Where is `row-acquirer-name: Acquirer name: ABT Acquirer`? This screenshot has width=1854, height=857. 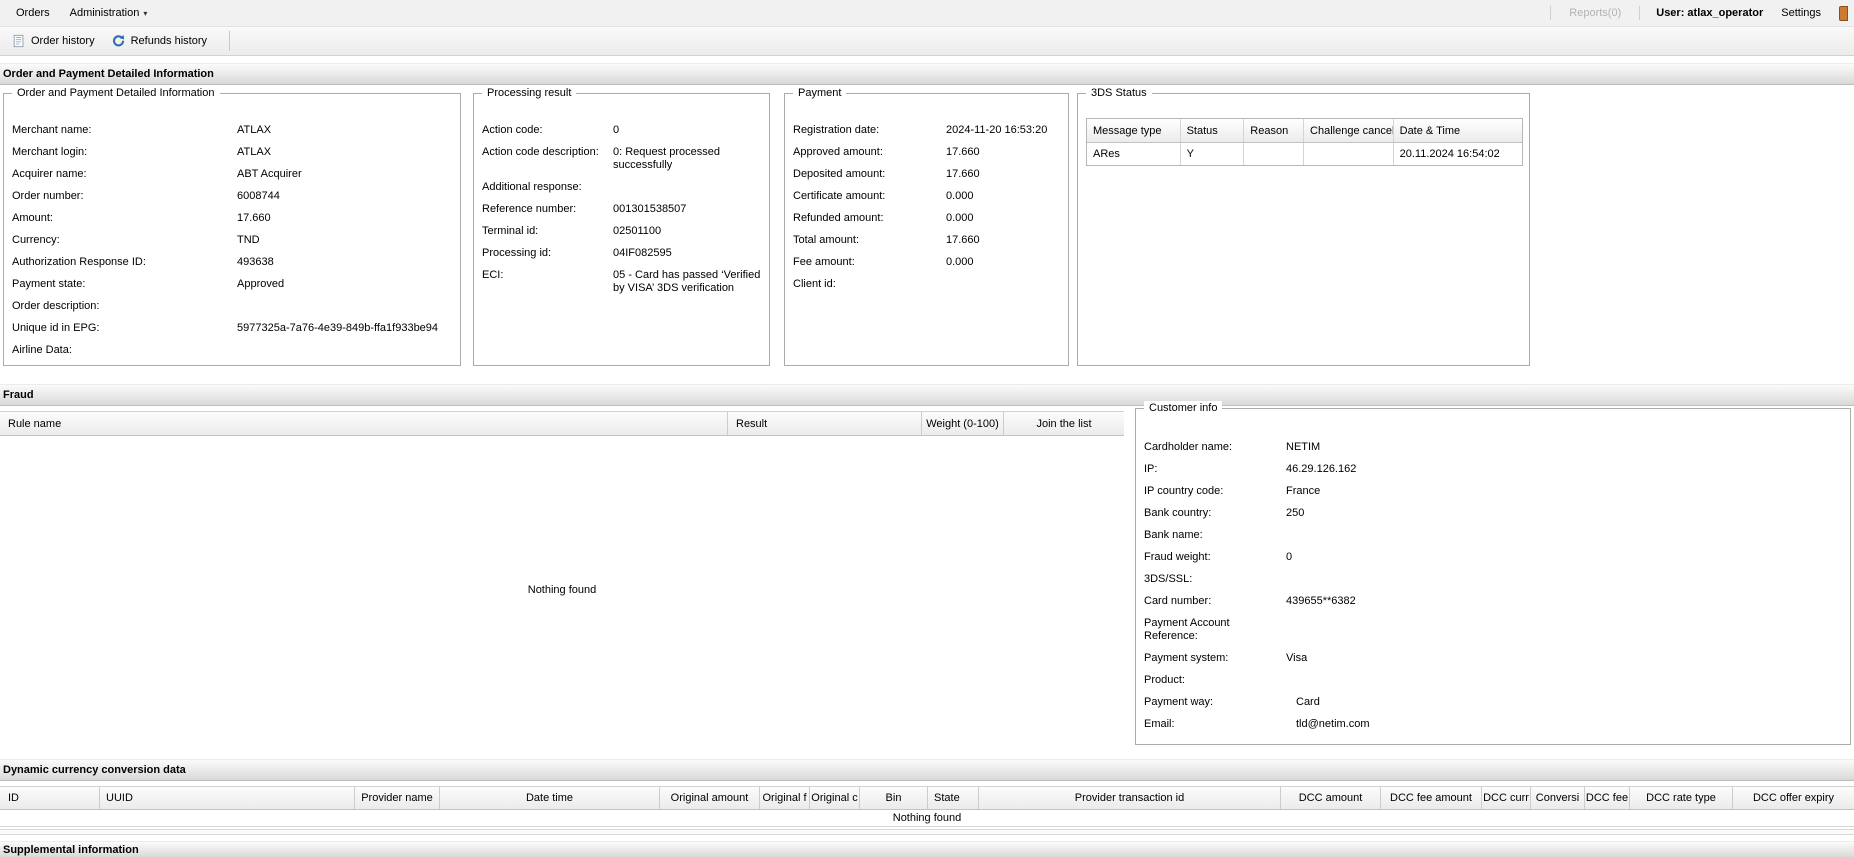
row-acquirer-name: Acquirer name: ABT Acquirer is located at coordinates (232, 174).